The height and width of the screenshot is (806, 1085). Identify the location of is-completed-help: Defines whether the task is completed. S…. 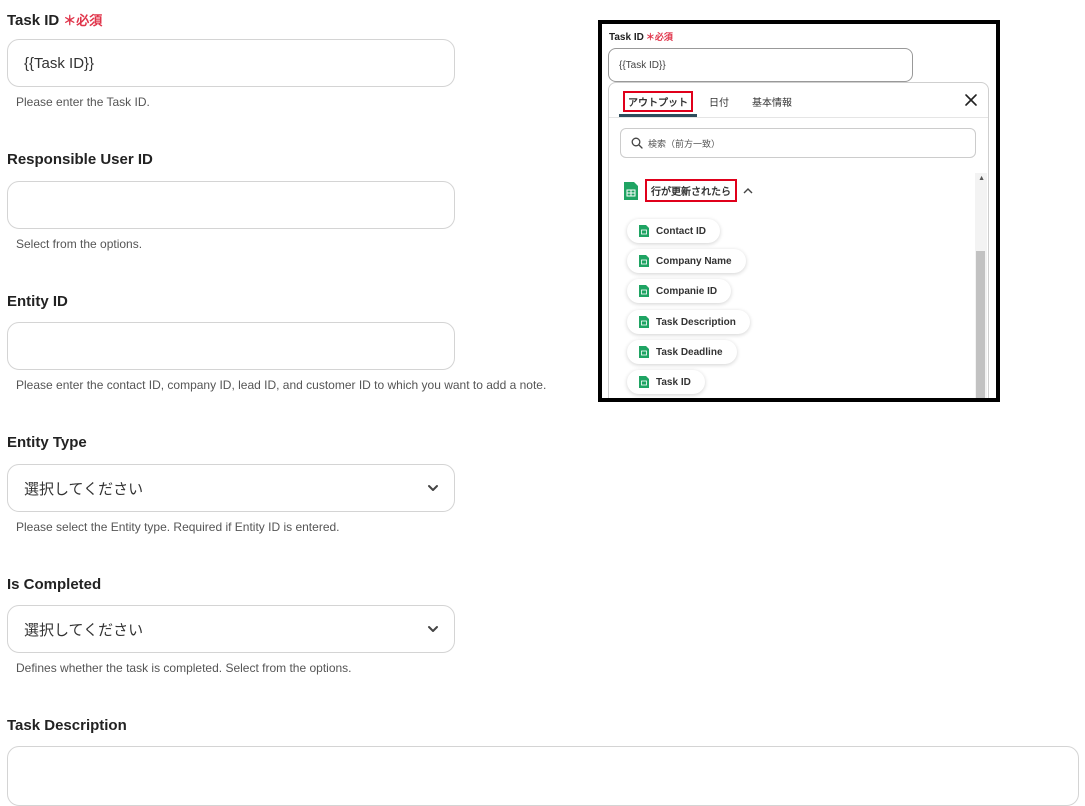
(184, 668).